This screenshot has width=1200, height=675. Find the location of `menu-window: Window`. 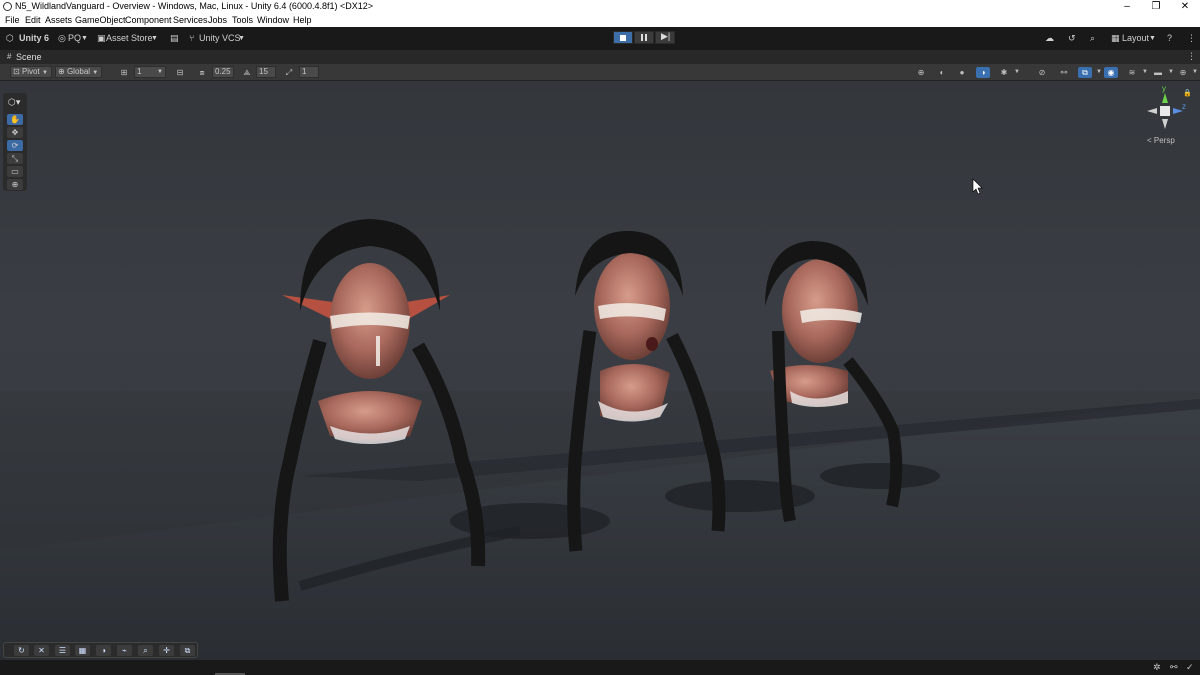

menu-window: Window is located at coordinates (273, 20).